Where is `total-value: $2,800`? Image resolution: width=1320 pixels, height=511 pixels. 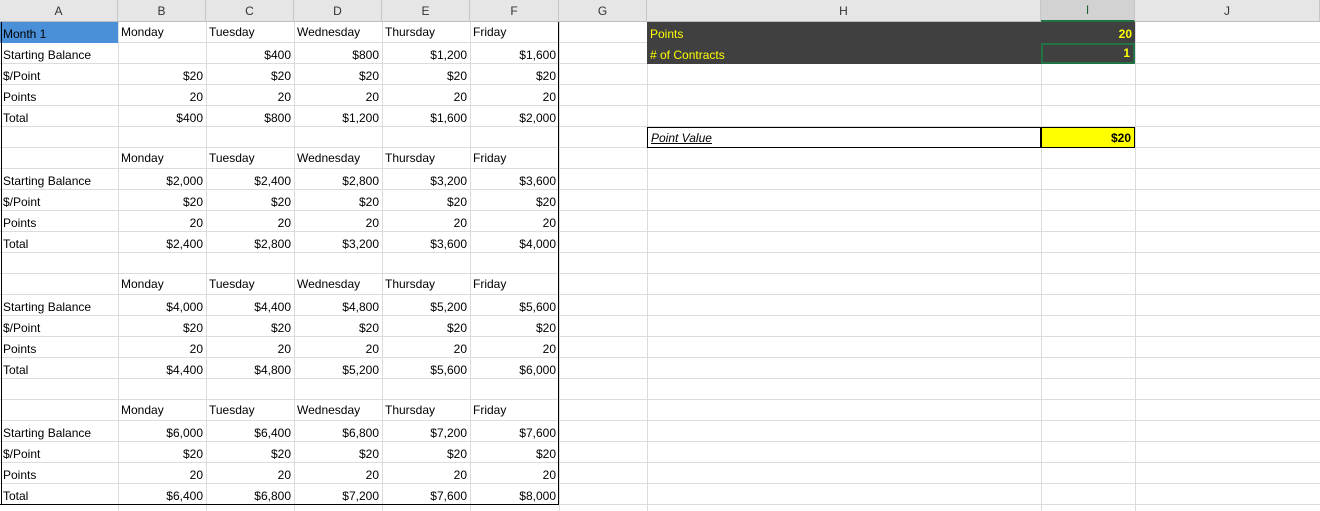 total-value: $2,800 is located at coordinates (250, 242).